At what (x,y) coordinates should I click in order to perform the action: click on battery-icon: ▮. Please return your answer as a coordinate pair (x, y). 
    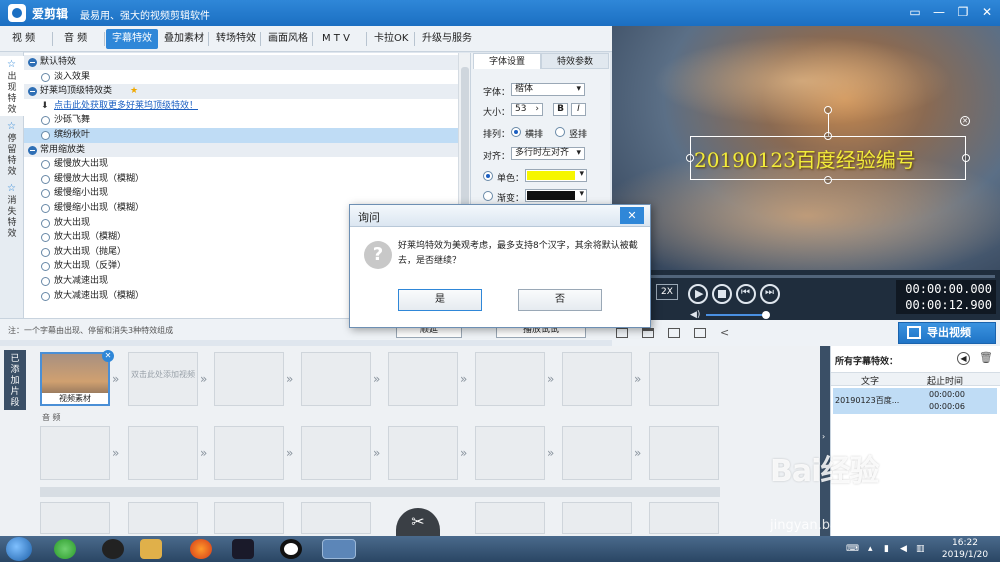
    Looking at the image, I should click on (889, 549).